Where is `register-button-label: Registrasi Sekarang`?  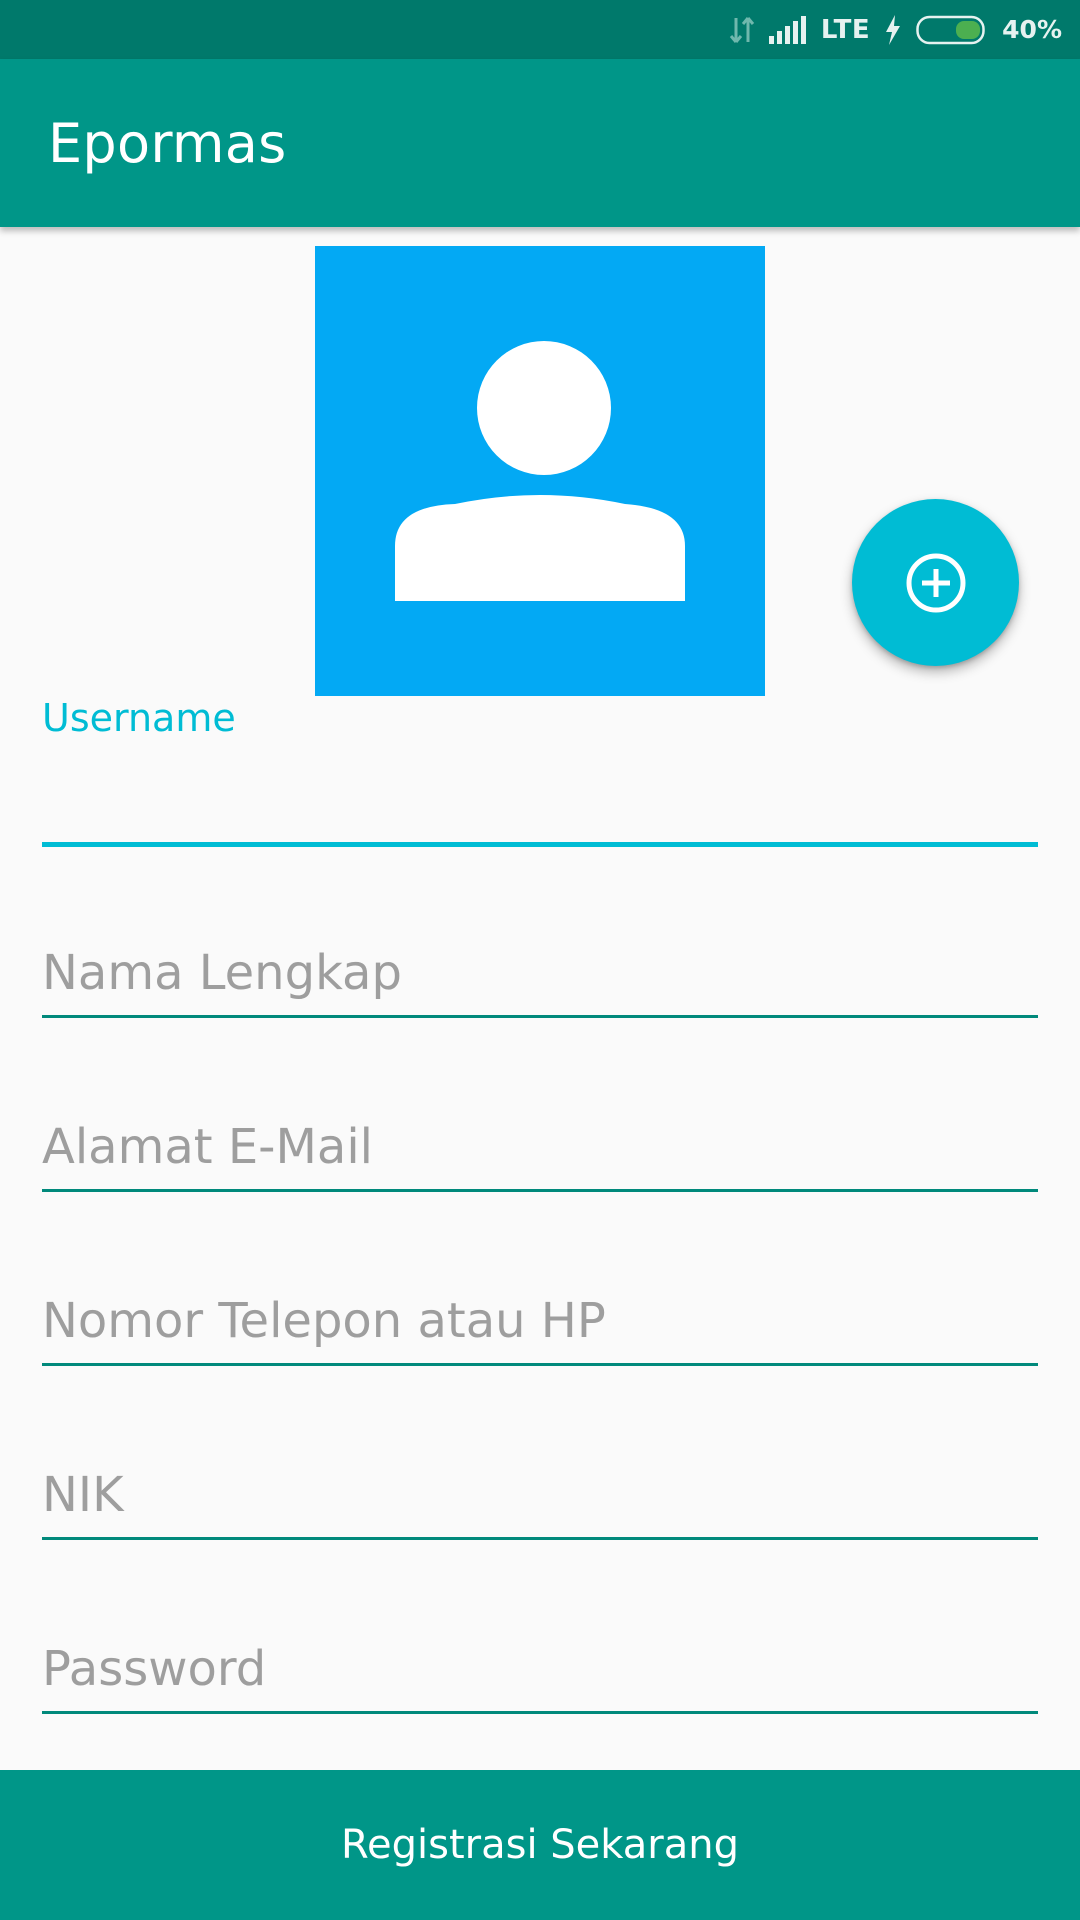
register-button-label: Registrasi Sekarang is located at coordinates (540, 1845).